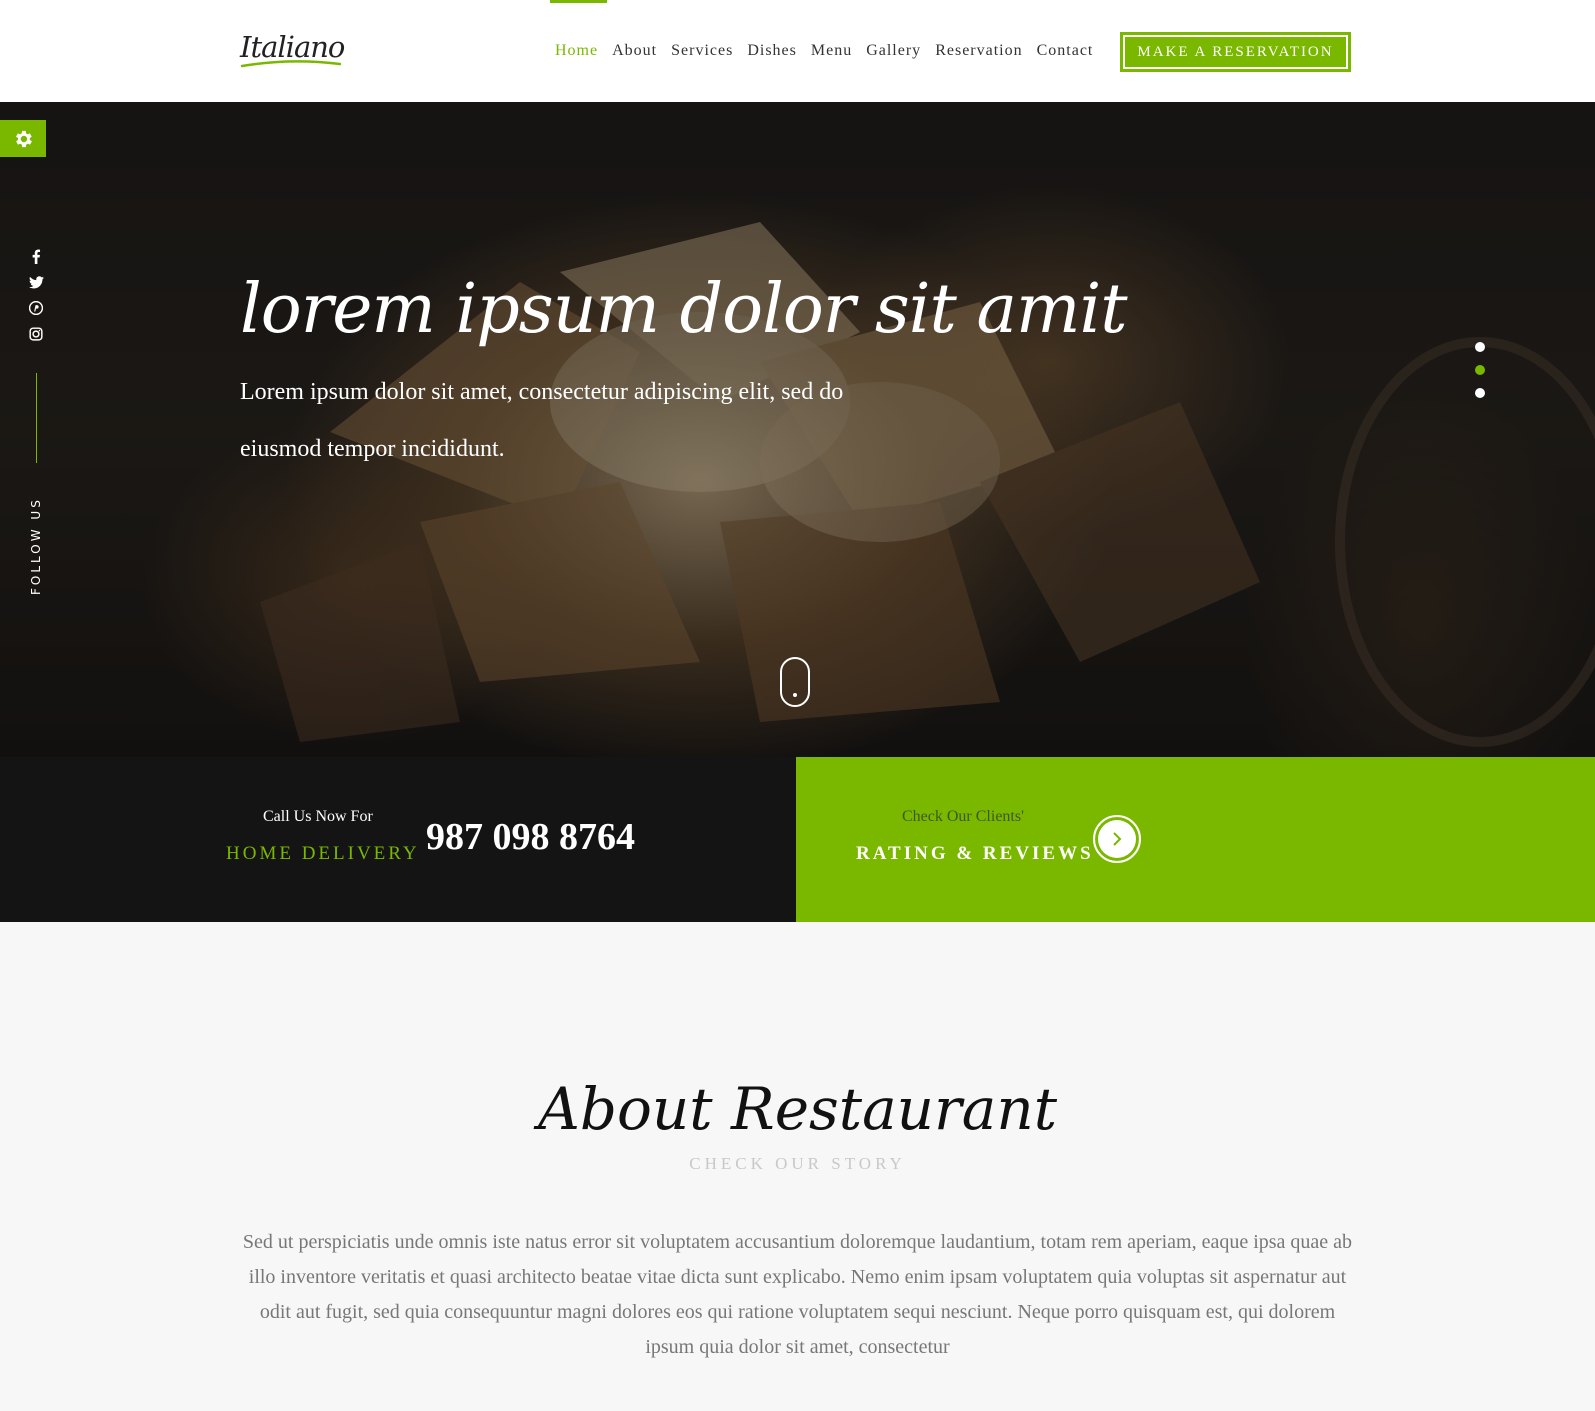 The width and height of the screenshot is (1595, 1411). What do you see at coordinates (36, 256) in the screenshot?
I see `facebook-icon` at bounding box center [36, 256].